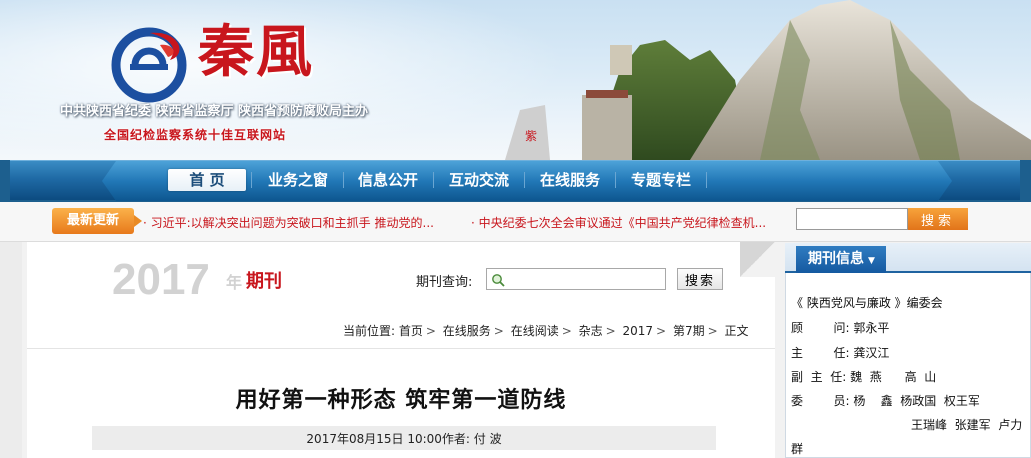 The width and height of the screenshot is (1031, 458). What do you see at coordinates (871, 261) in the screenshot?
I see `chevron-down-icon: ▼` at bounding box center [871, 261].